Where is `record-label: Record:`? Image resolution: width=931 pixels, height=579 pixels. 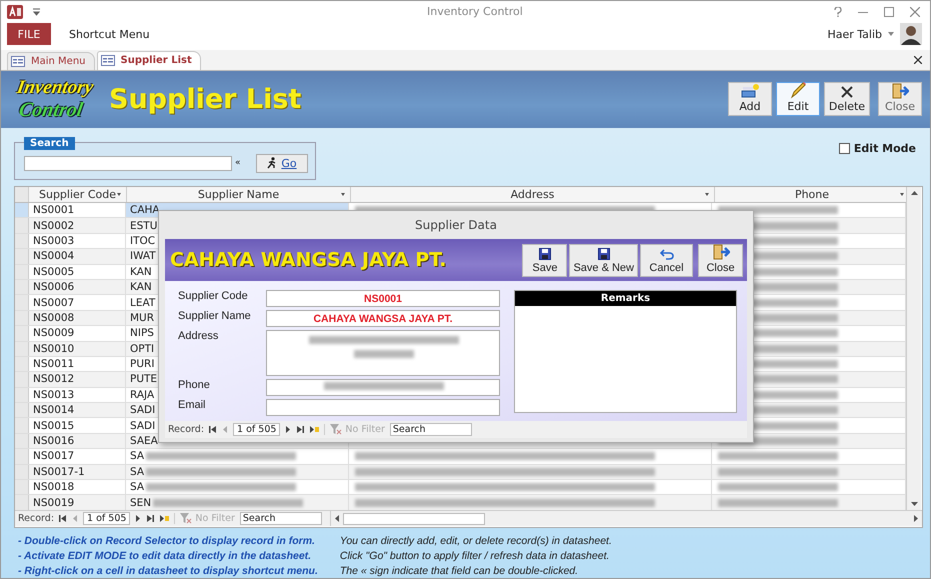
record-label: Record: is located at coordinates (36, 518).